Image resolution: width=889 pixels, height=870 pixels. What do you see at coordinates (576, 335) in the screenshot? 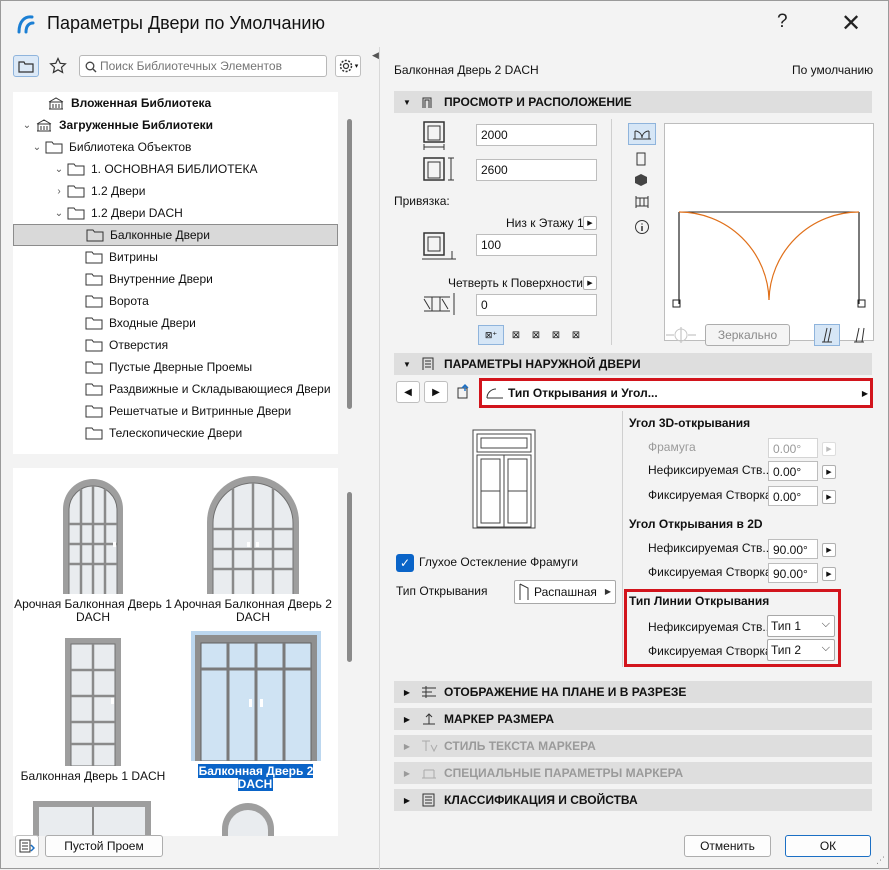
I see `anchor-custom-icon: ⊠` at bounding box center [576, 335].